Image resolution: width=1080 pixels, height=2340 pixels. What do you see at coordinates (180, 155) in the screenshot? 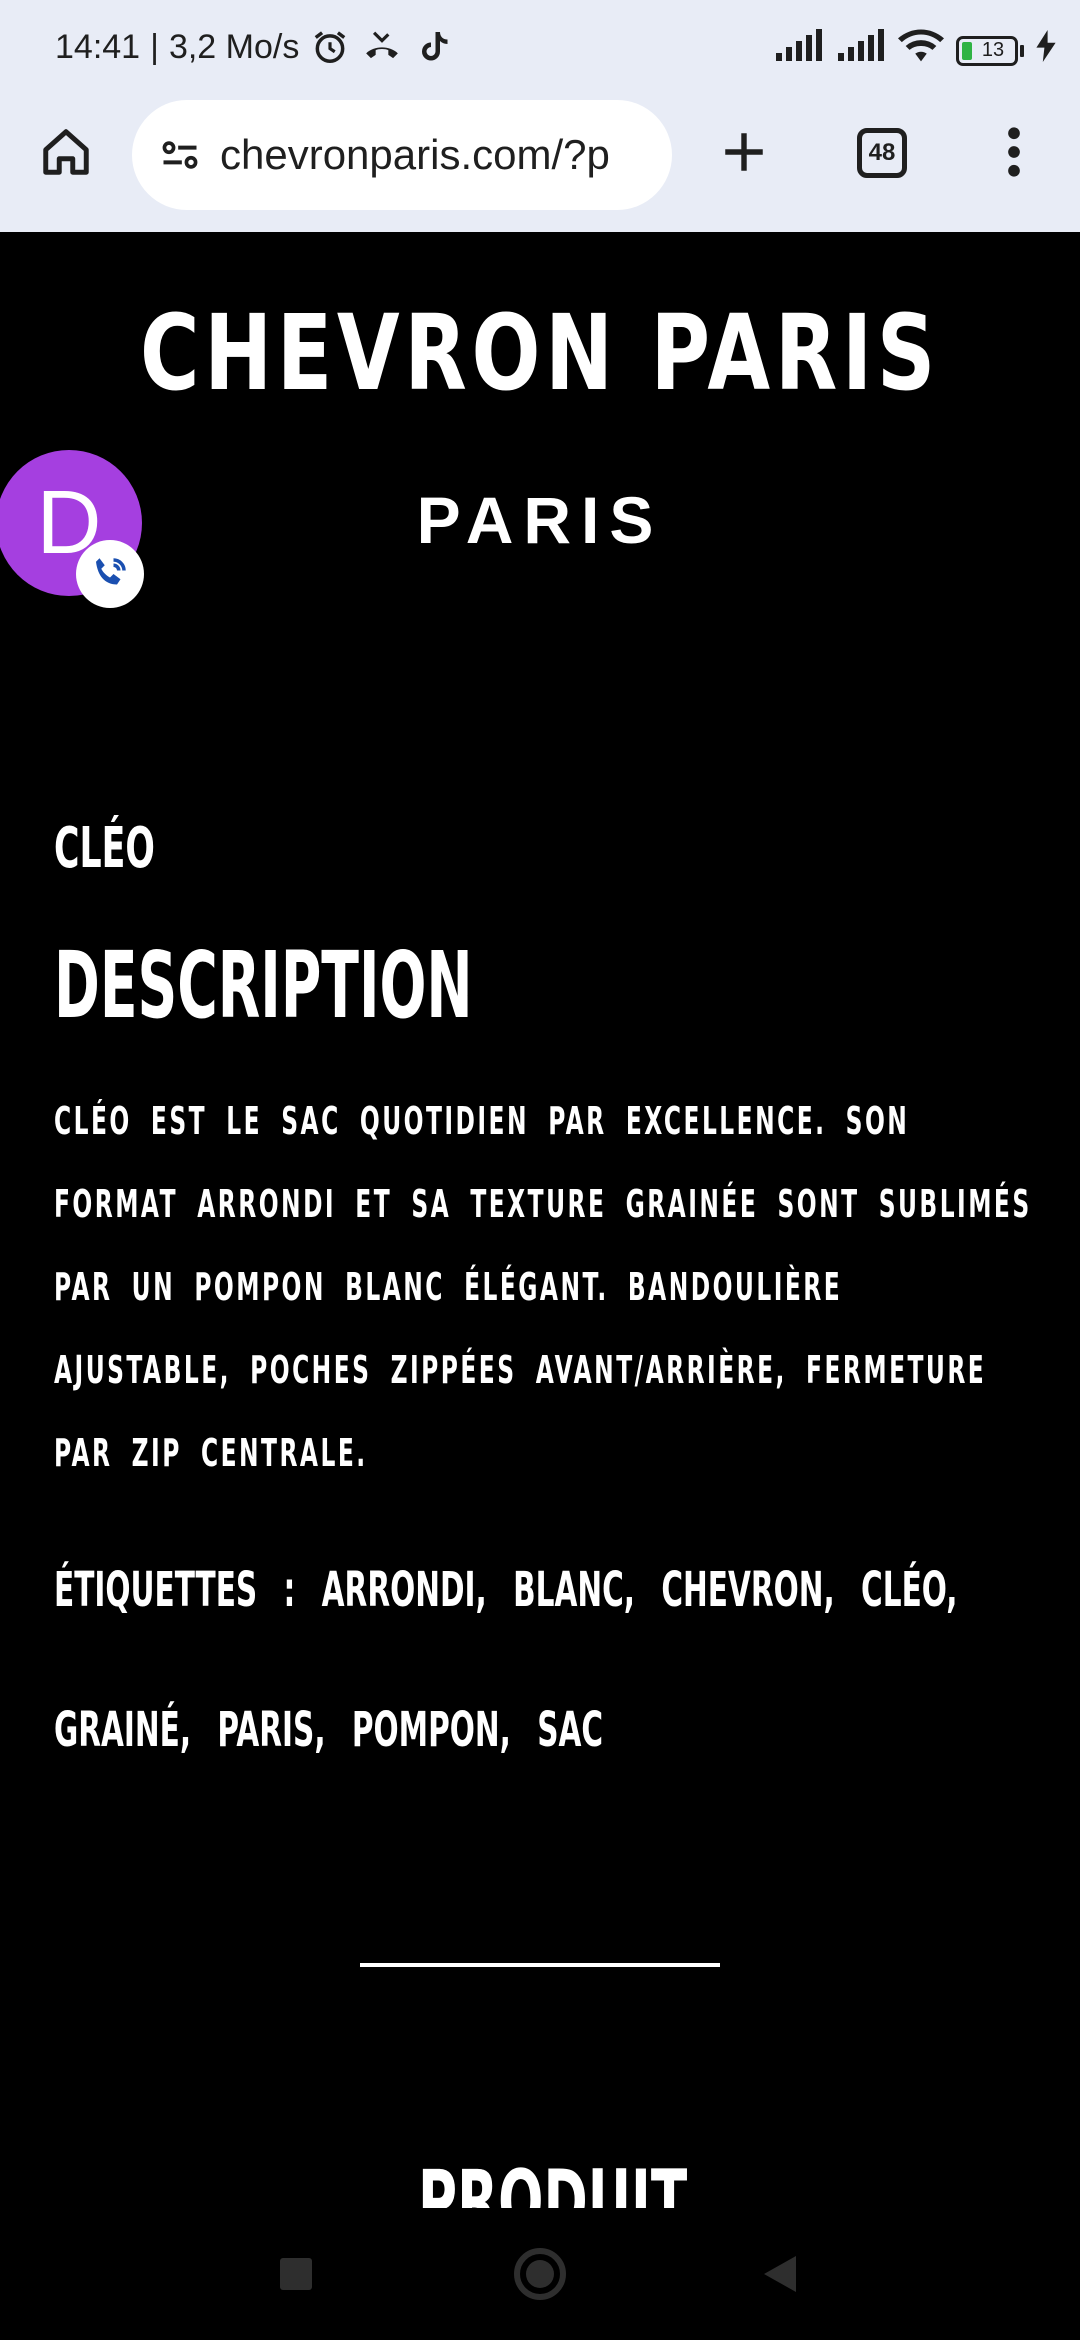
I see `site-settings-icon` at bounding box center [180, 155].